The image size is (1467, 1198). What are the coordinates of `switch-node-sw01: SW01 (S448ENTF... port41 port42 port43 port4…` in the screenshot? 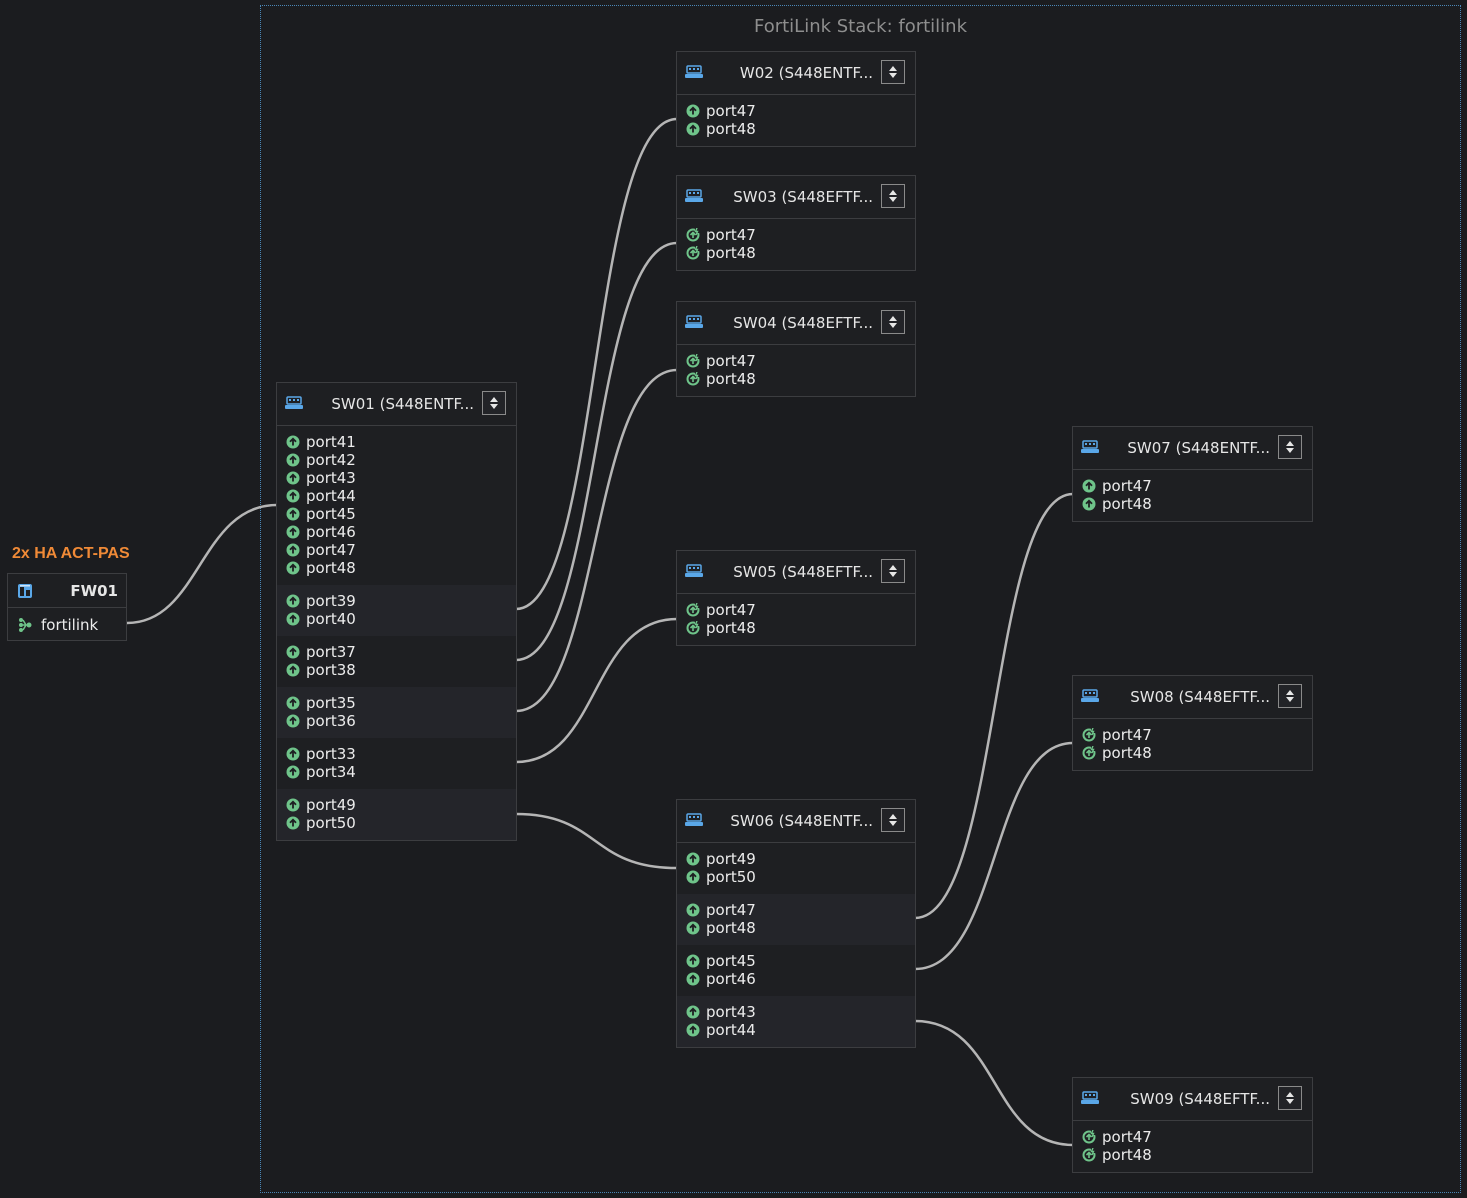 It's located at (396, 611).